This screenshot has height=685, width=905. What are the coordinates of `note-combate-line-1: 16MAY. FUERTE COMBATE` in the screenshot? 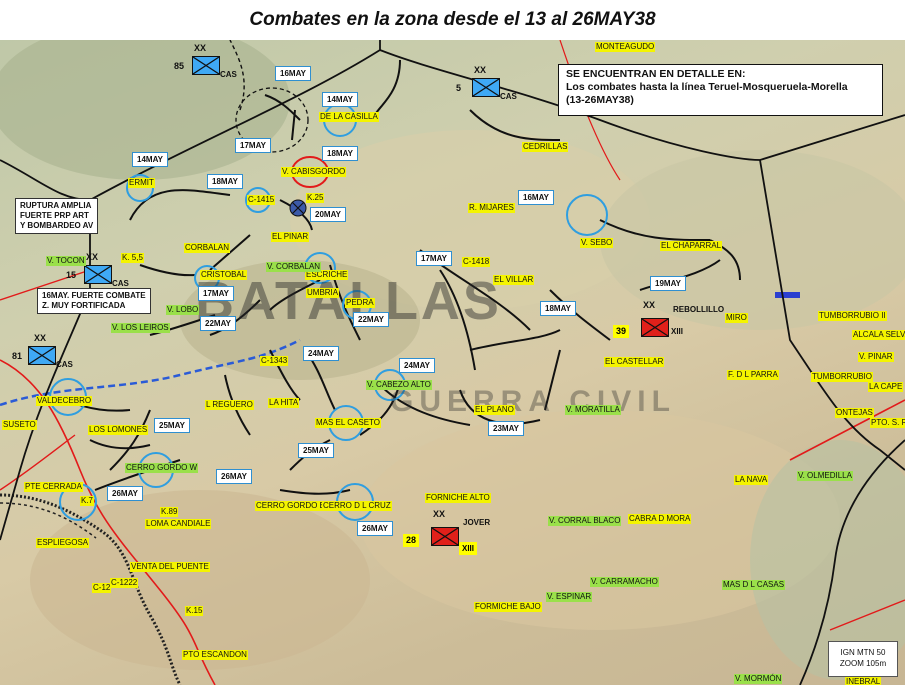 It's located at (94, 295).